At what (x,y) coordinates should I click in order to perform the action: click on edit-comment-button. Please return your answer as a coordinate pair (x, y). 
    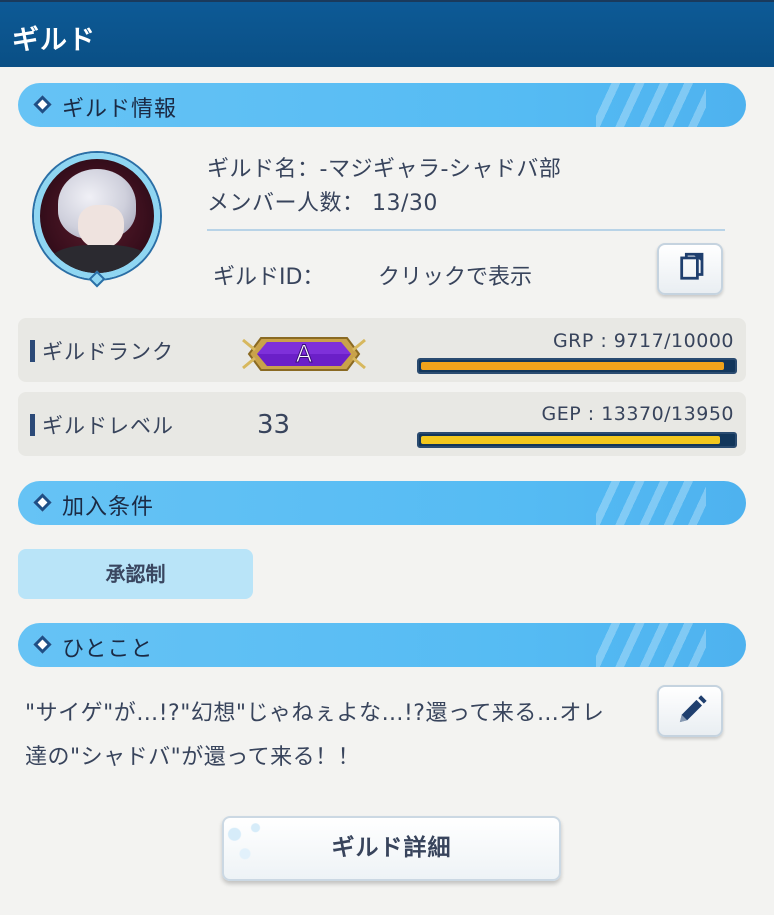
    Looking at the image, I should click on (690, 711).